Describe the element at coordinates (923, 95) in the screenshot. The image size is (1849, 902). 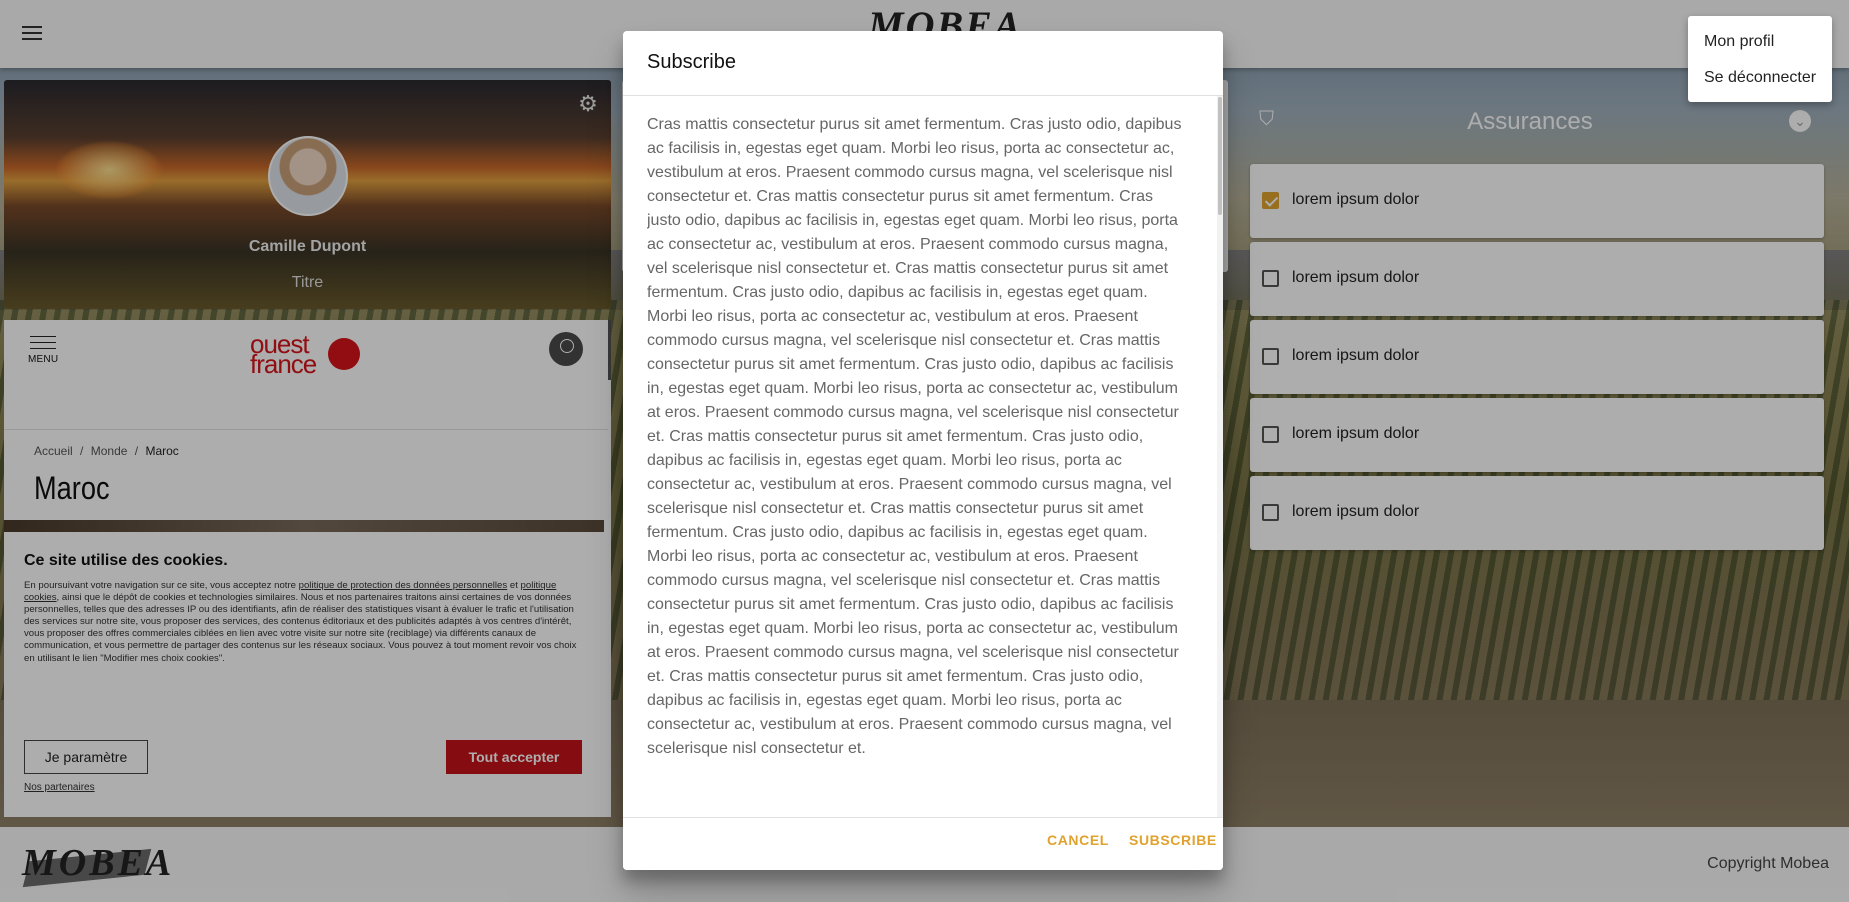
I see `divider` at that location.